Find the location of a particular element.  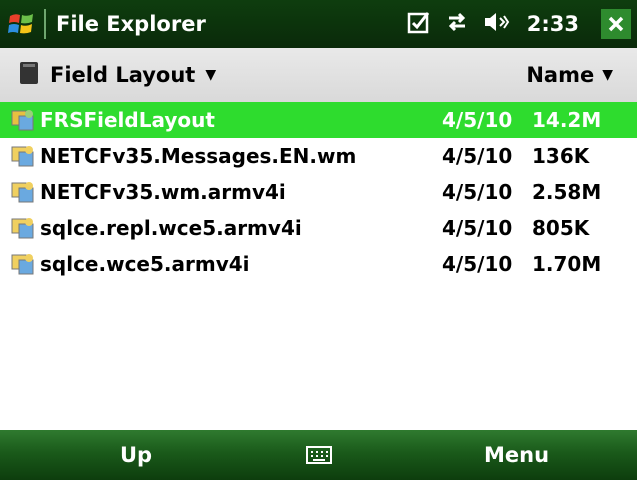

file-size: 14.2M is located at coordinates (567, 120).